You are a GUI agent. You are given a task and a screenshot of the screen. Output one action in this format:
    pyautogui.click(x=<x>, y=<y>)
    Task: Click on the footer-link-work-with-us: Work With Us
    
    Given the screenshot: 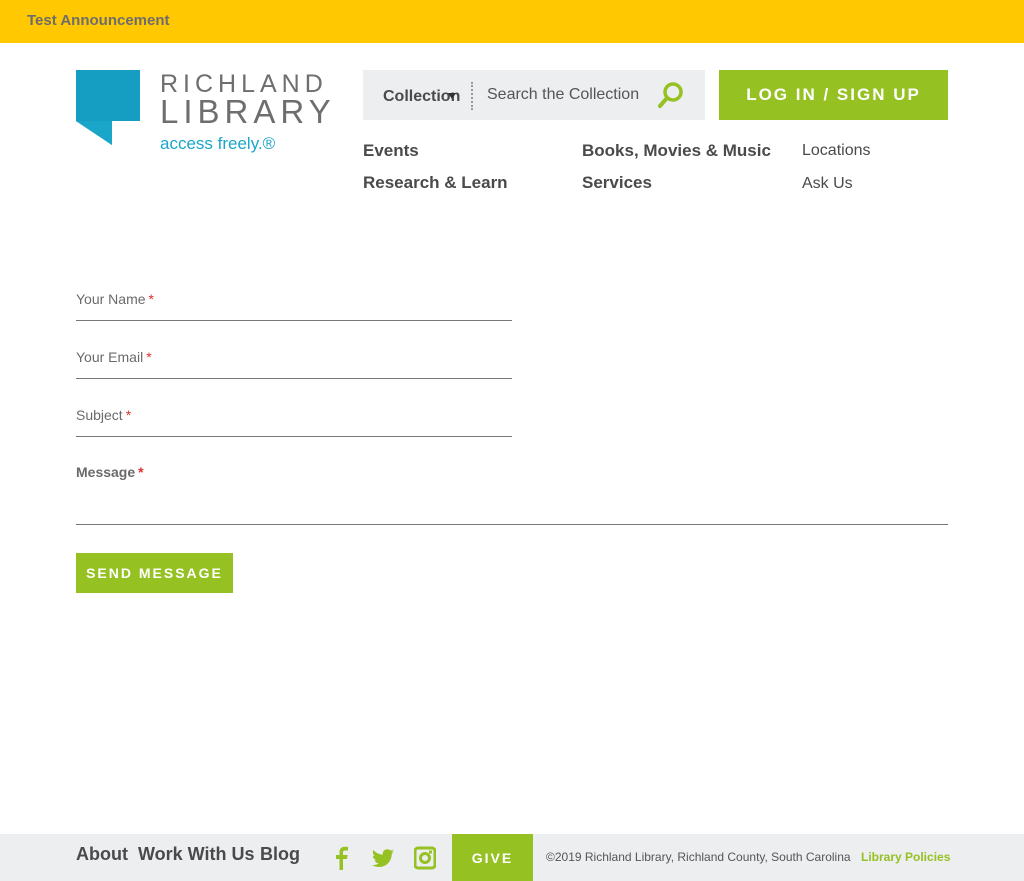 What is the action you would take?
    pyautogui.click(x=196, y=854)
    